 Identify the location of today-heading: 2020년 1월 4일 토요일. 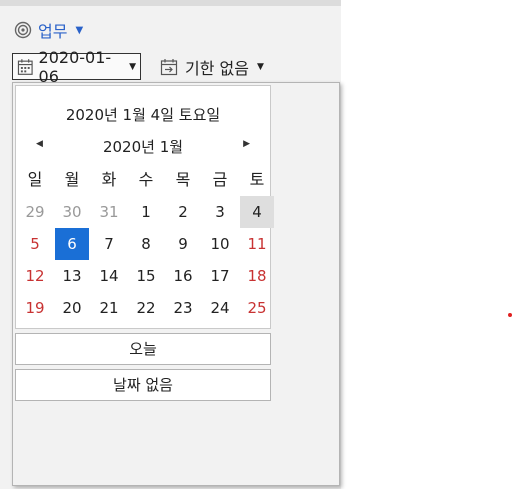
(143, 114).